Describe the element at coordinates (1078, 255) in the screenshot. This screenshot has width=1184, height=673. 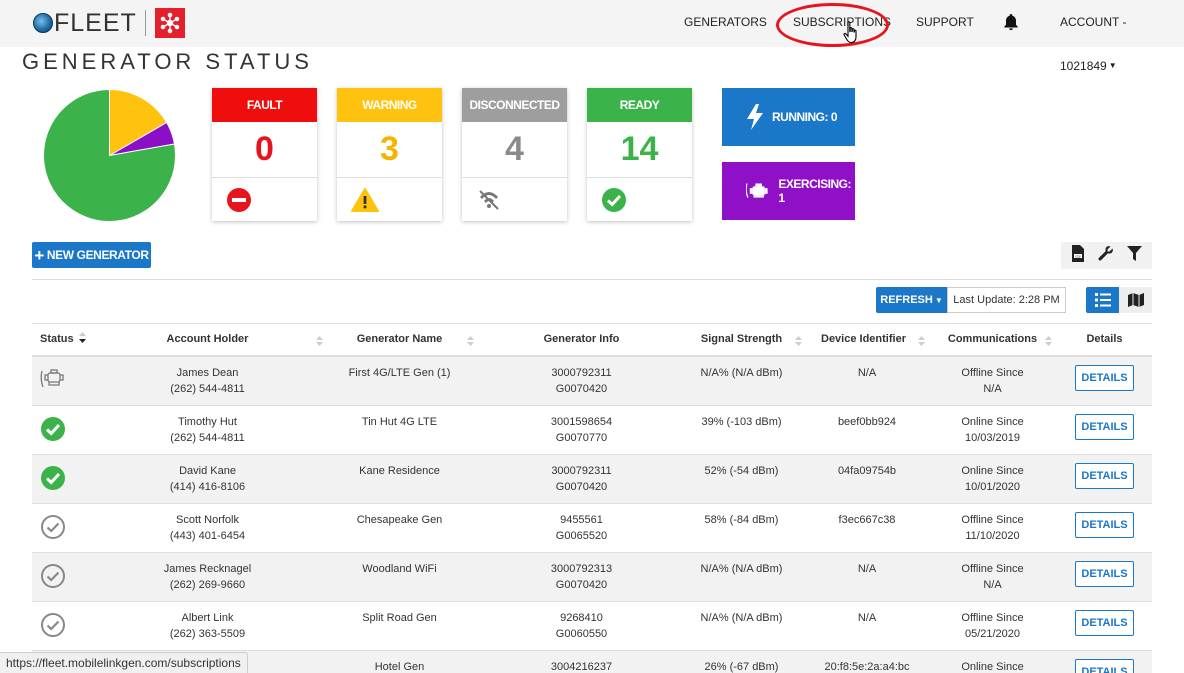
I see `csv-export-icon: csv` at that location.